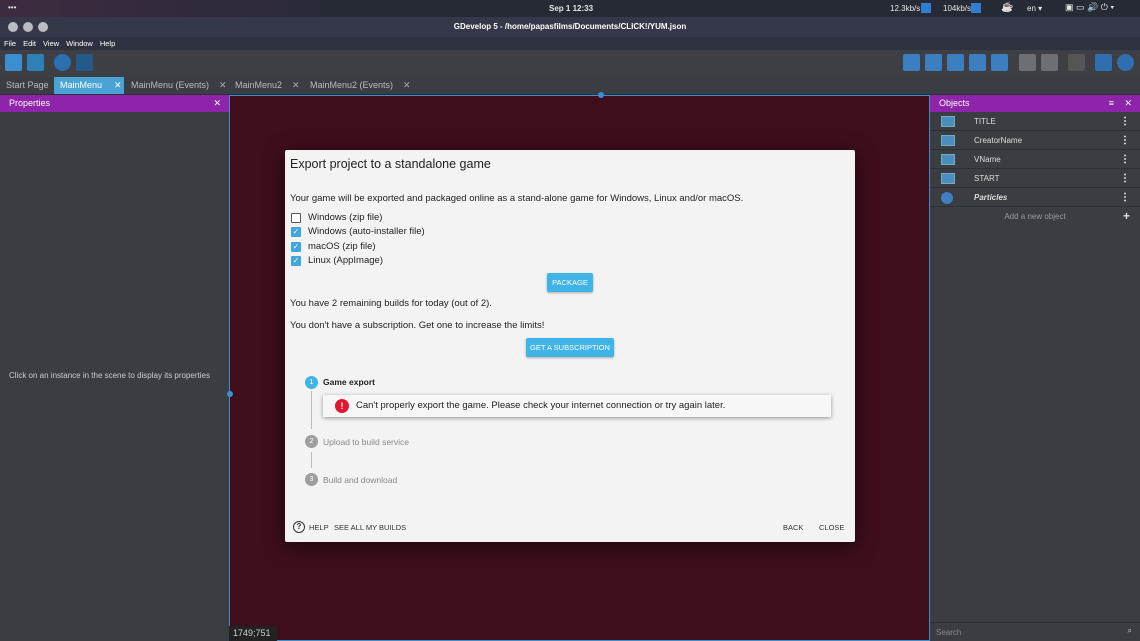 The width and height of the screenshot is (1140, 641). What do you see at coordinates (13, 27) in the screenshot?
I see `close-window-button` at bounding box center [13, 27].